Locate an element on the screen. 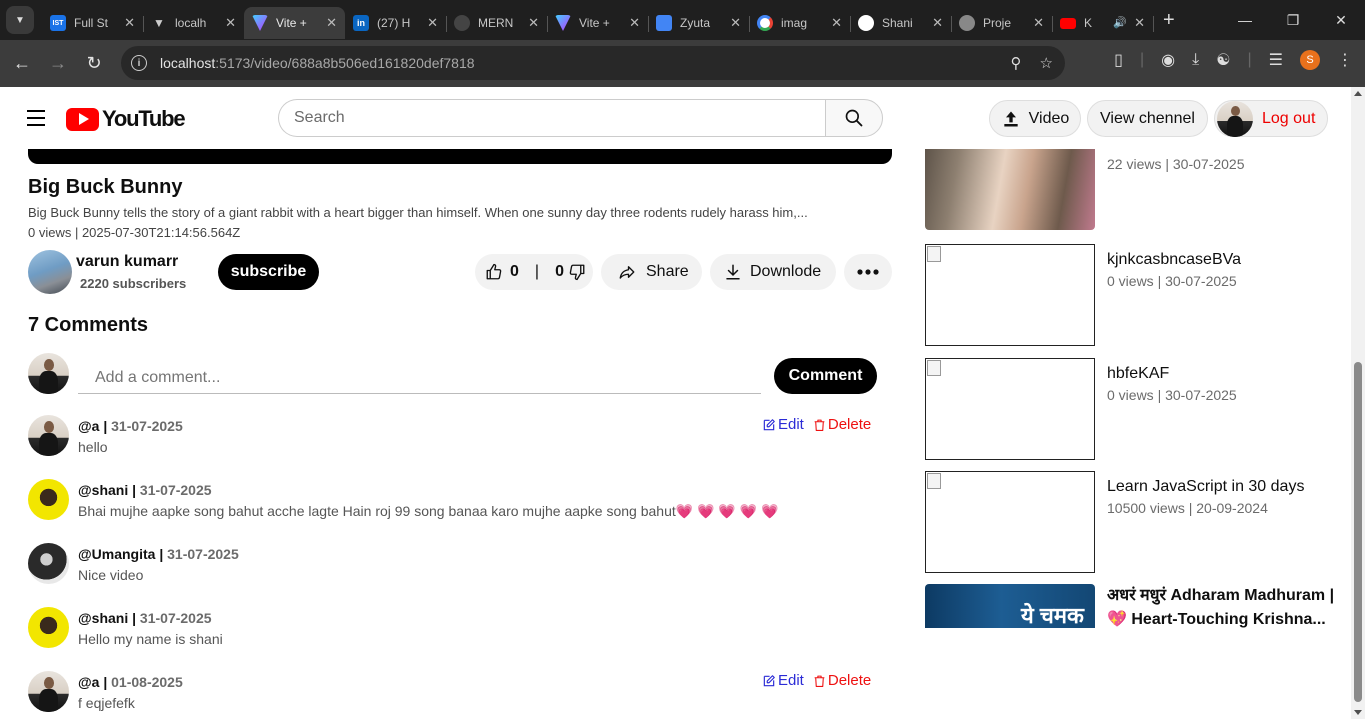  search-box is located at coordinates (580, 118).